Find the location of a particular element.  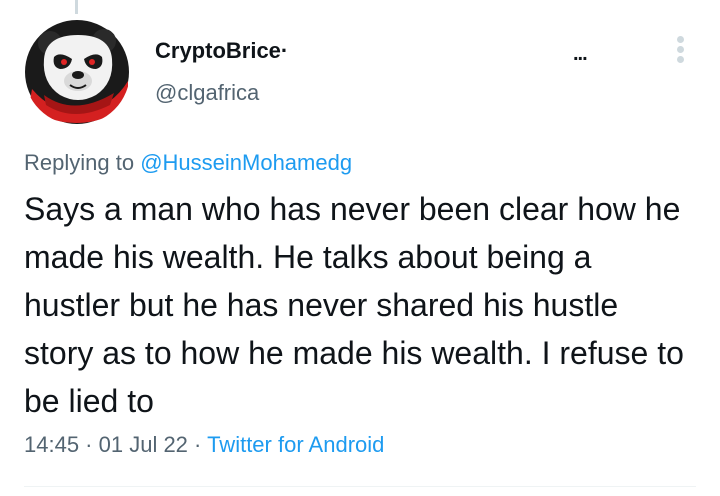

bottom-divider is located at coordinates (360, 486).